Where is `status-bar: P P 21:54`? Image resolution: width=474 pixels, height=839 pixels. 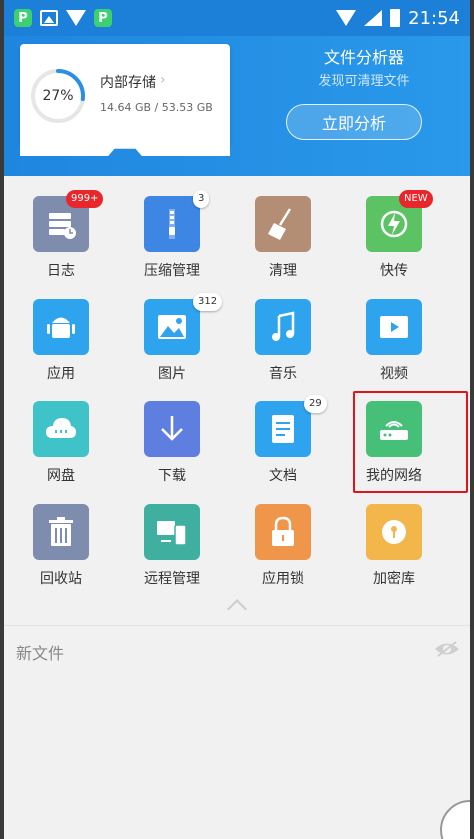 status-bar: P P 21:54 is located at coordinates (237, 18).